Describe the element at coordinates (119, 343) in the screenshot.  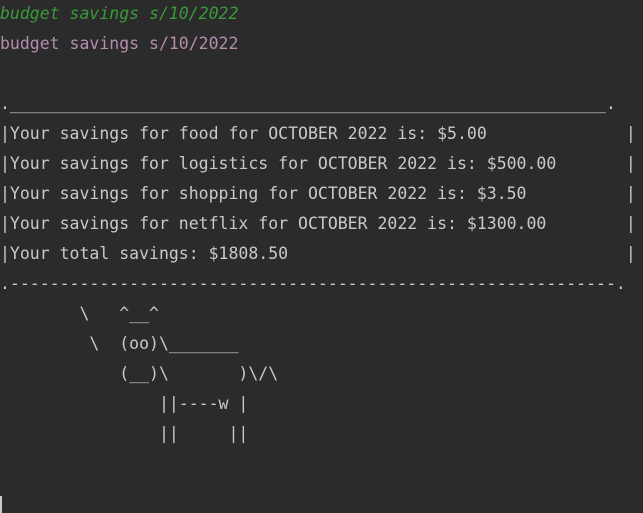
I see `ascii-cow-line: \ (oo)\_______` at that location.